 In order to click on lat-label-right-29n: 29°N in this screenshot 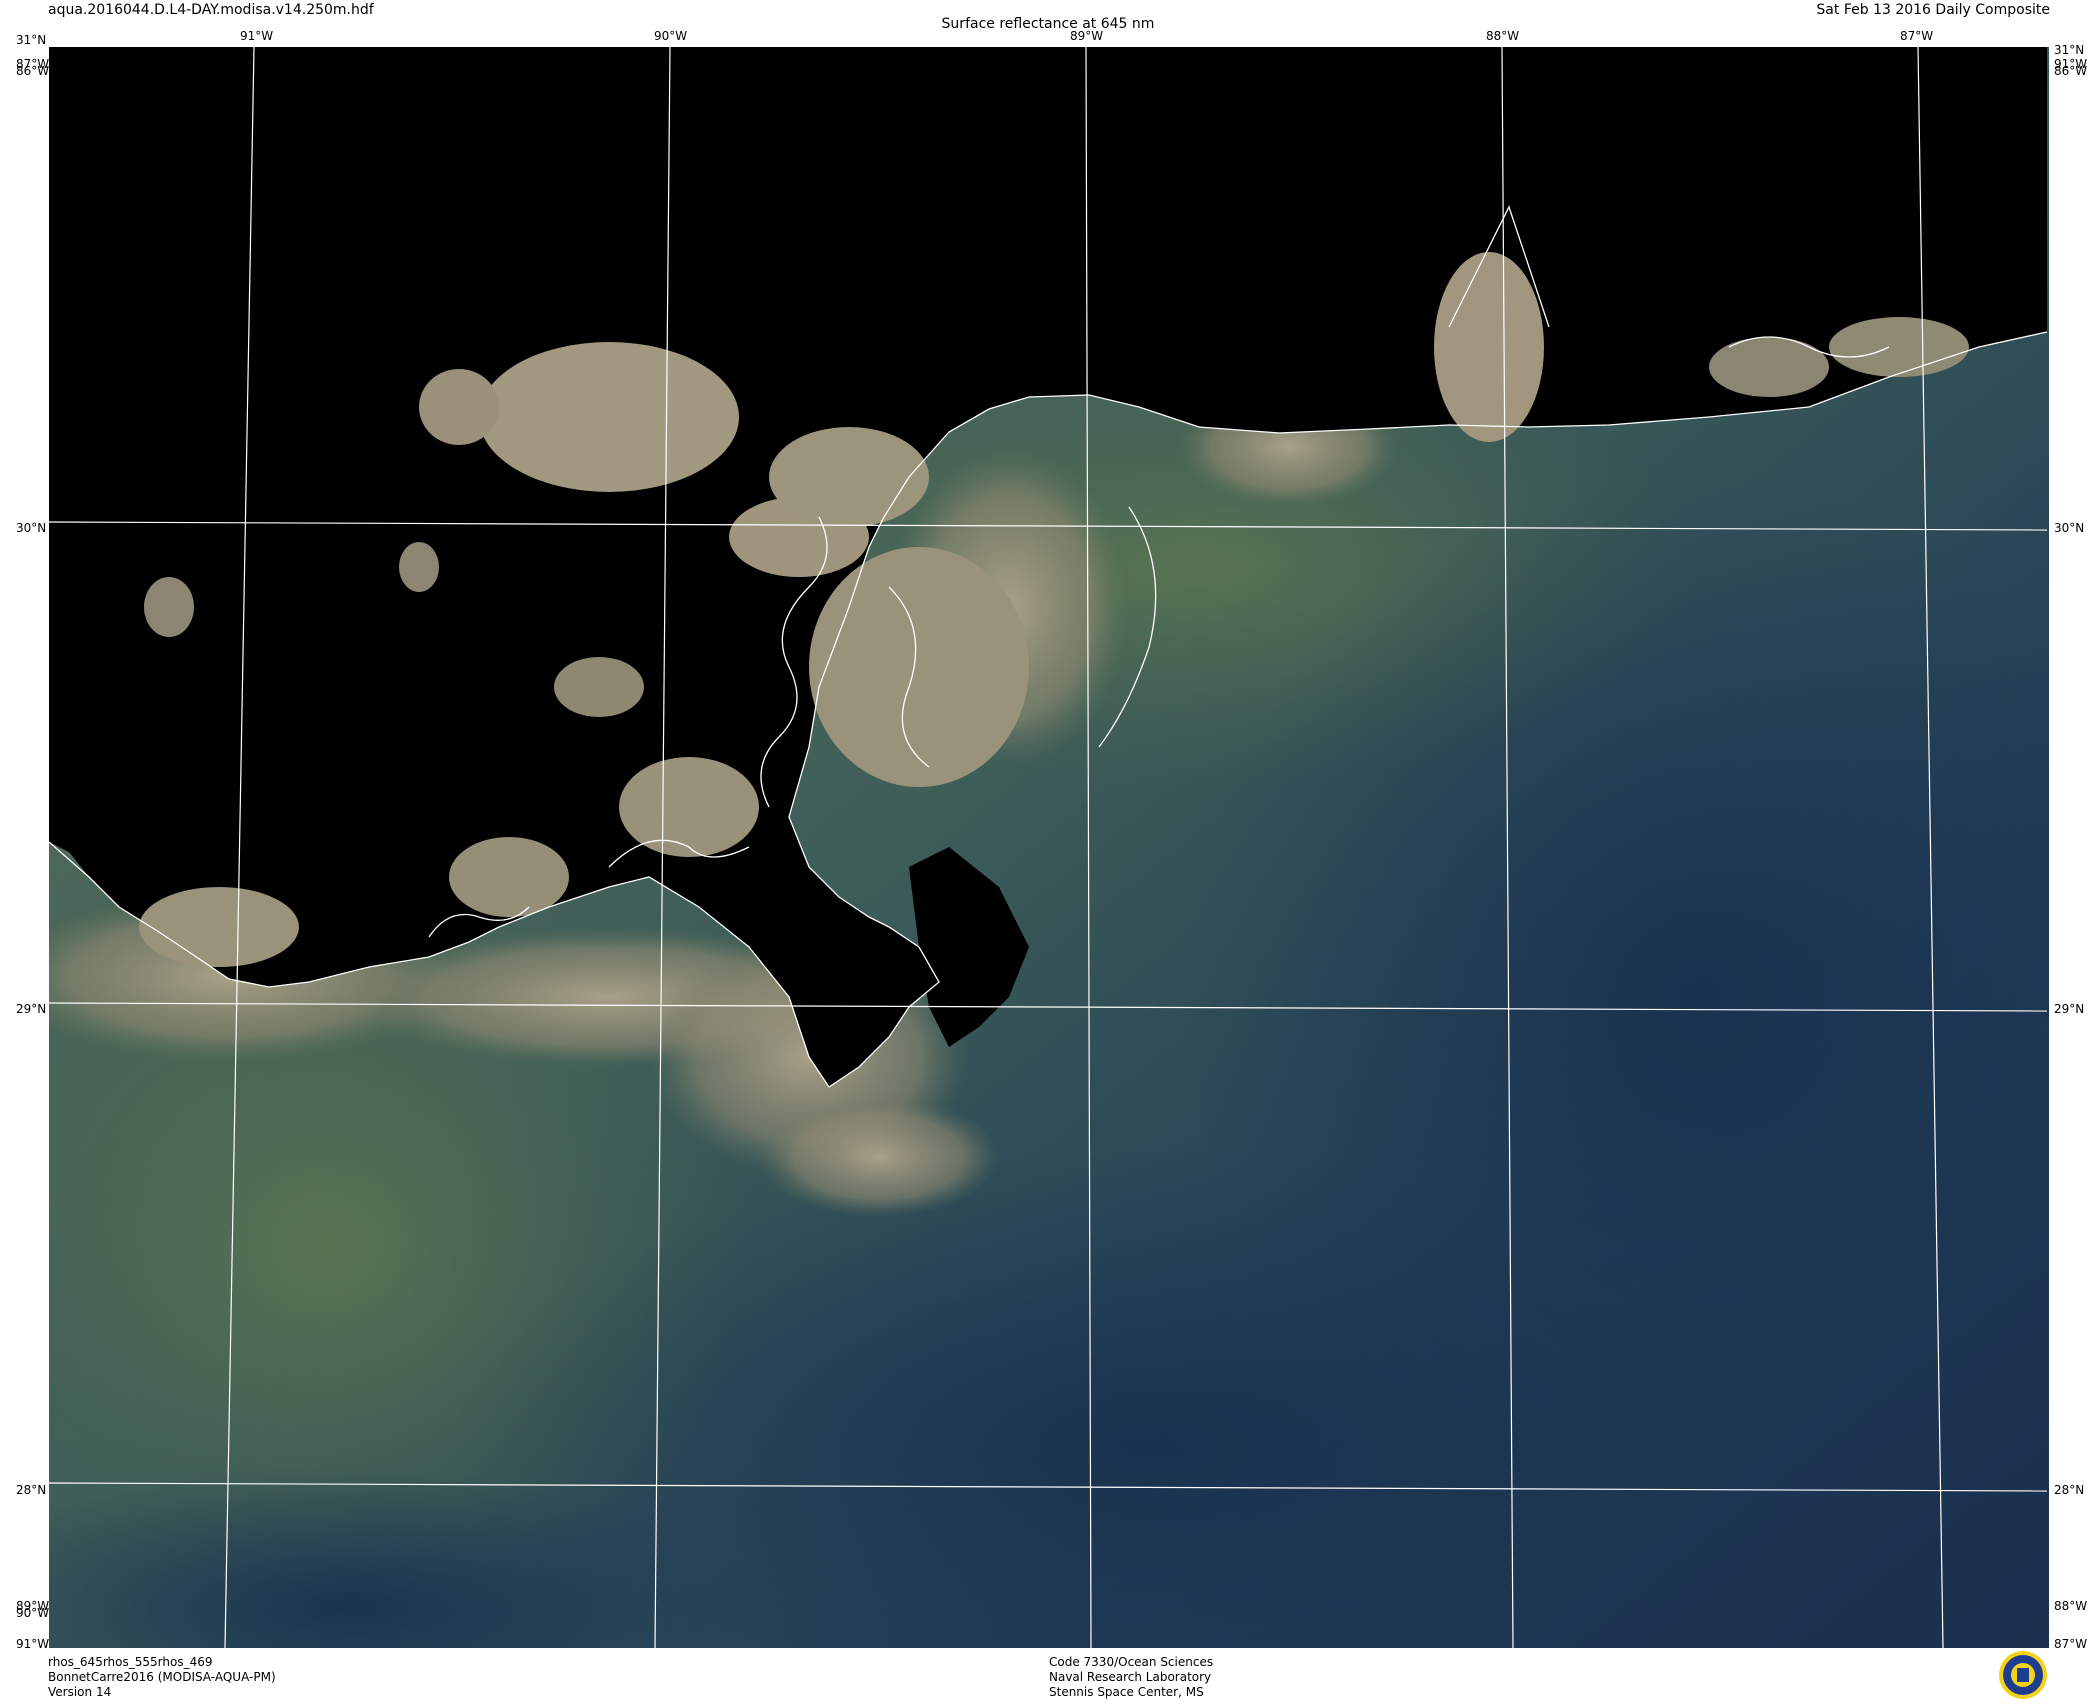, I will do `click(2069, 1009)`.